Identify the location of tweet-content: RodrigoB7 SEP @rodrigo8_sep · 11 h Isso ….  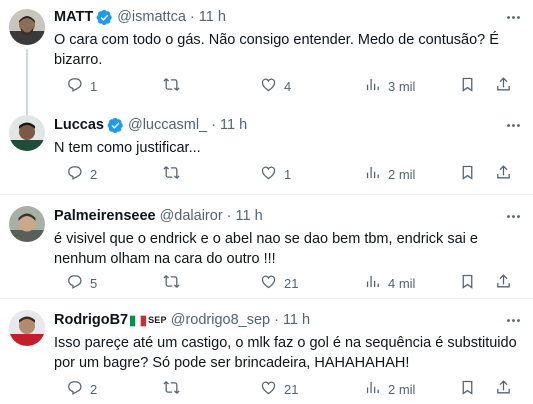
(287, 342).